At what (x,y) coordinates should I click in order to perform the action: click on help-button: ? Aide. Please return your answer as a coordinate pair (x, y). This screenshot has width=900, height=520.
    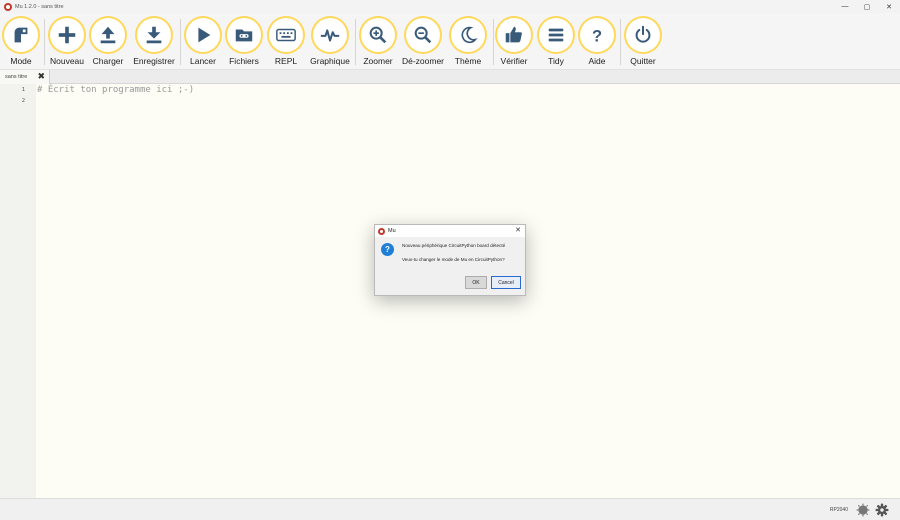
    Looking at the image, I should click on (597, 41).